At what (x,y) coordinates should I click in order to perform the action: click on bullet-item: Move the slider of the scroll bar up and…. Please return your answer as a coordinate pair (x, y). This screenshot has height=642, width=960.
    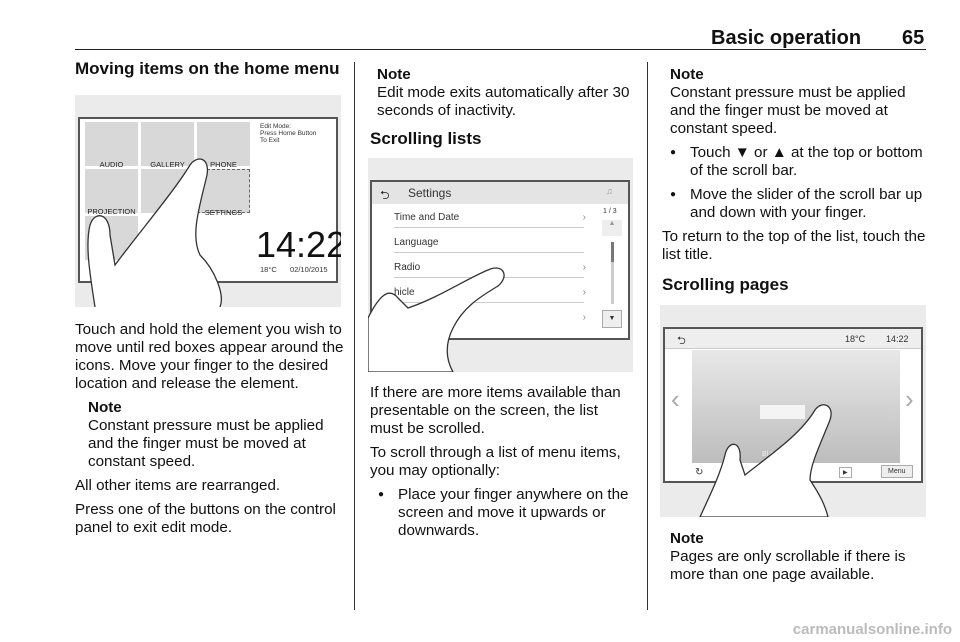
    Looking at the image, I should click on (795, 204).